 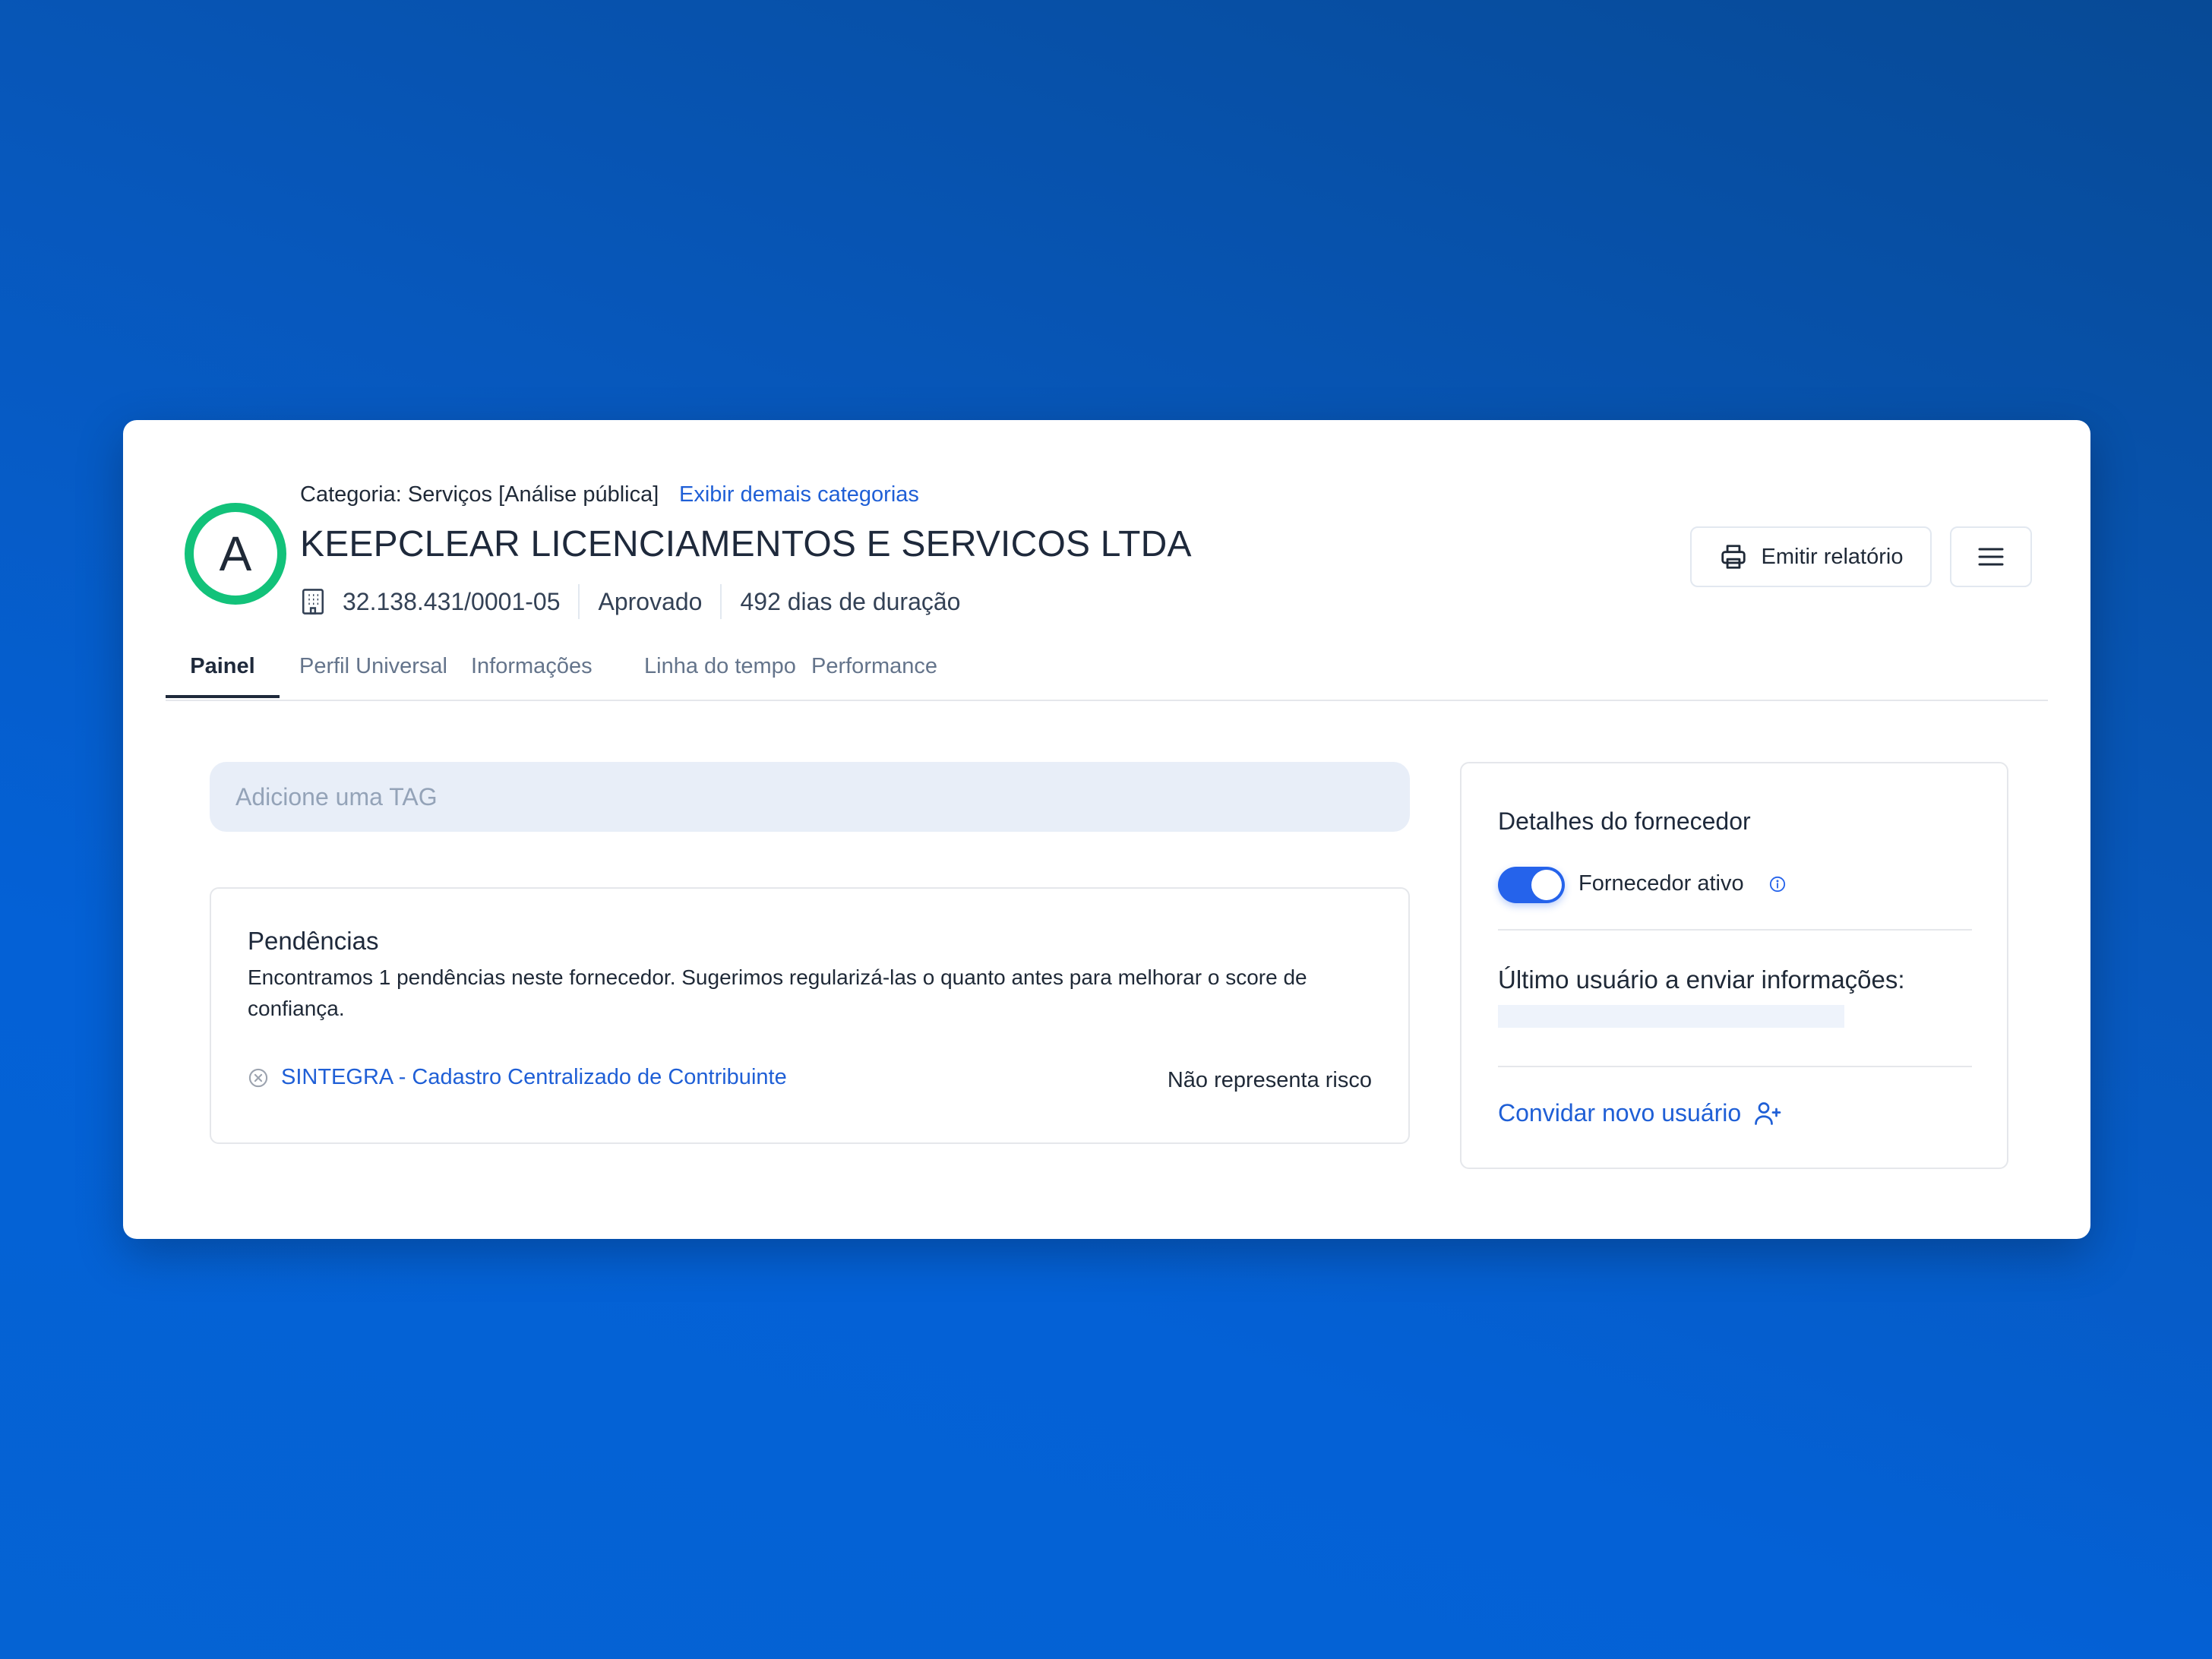 What do you see at coordinates (720, 672) in the screenshot?
I see `tab-linha-do-tempo: Linha do tempo` at bounding box center [720, 672].